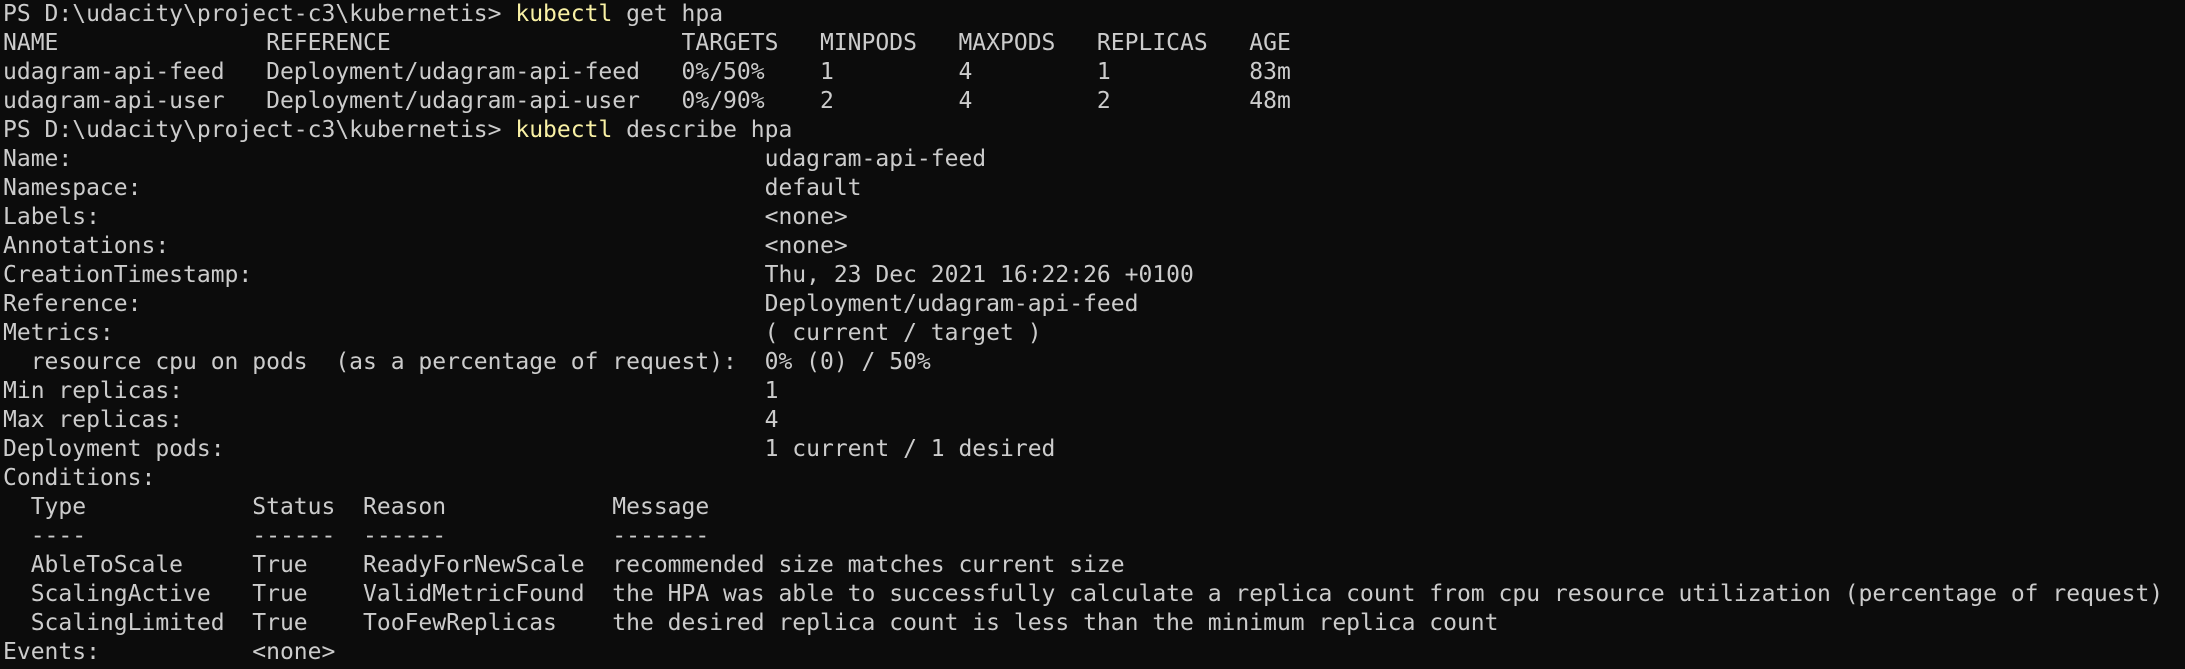 The height and width of the screenshot is (669, 2185). I want to click on describe-field-max-replicas: Max replicas: 4, so click(391, 420).